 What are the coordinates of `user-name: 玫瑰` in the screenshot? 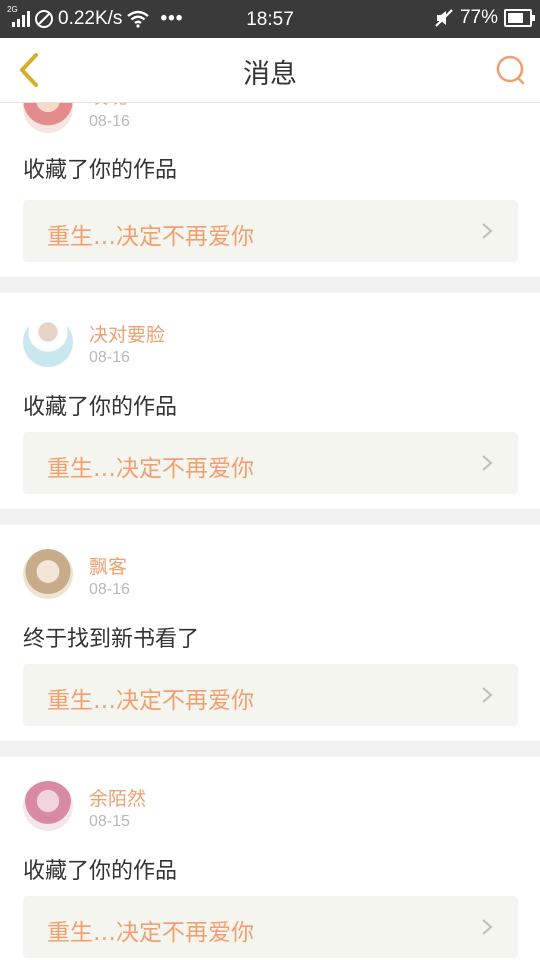 It's located at (108, 106).